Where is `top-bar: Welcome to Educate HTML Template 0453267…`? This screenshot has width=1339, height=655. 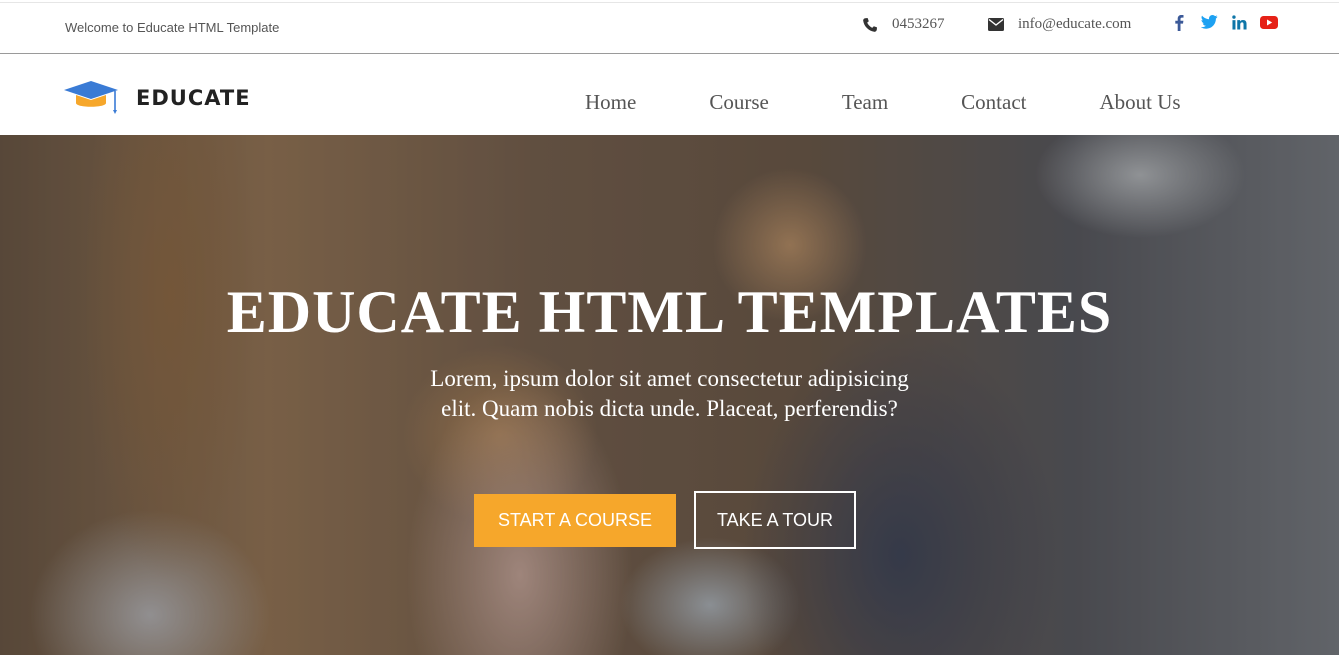
top-bar: Welcome to Educate HTML Template 0453267… is located at coordinates (669, 28).